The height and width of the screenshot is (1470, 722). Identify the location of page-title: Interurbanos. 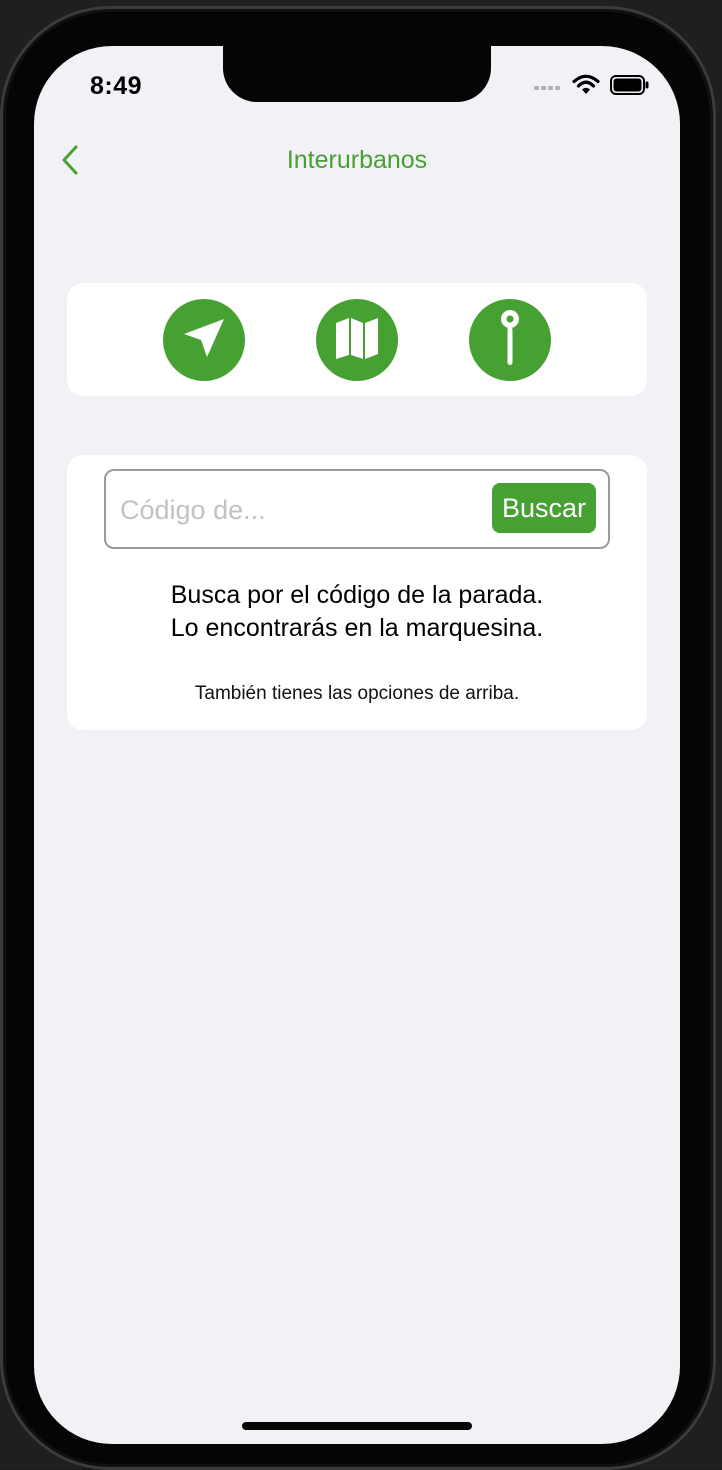
(357, 160).